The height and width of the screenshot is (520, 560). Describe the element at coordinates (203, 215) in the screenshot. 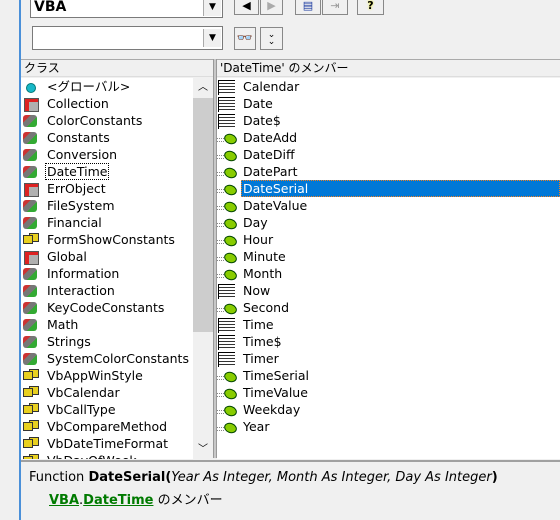

I see `scrollbar-thumb` at that location.